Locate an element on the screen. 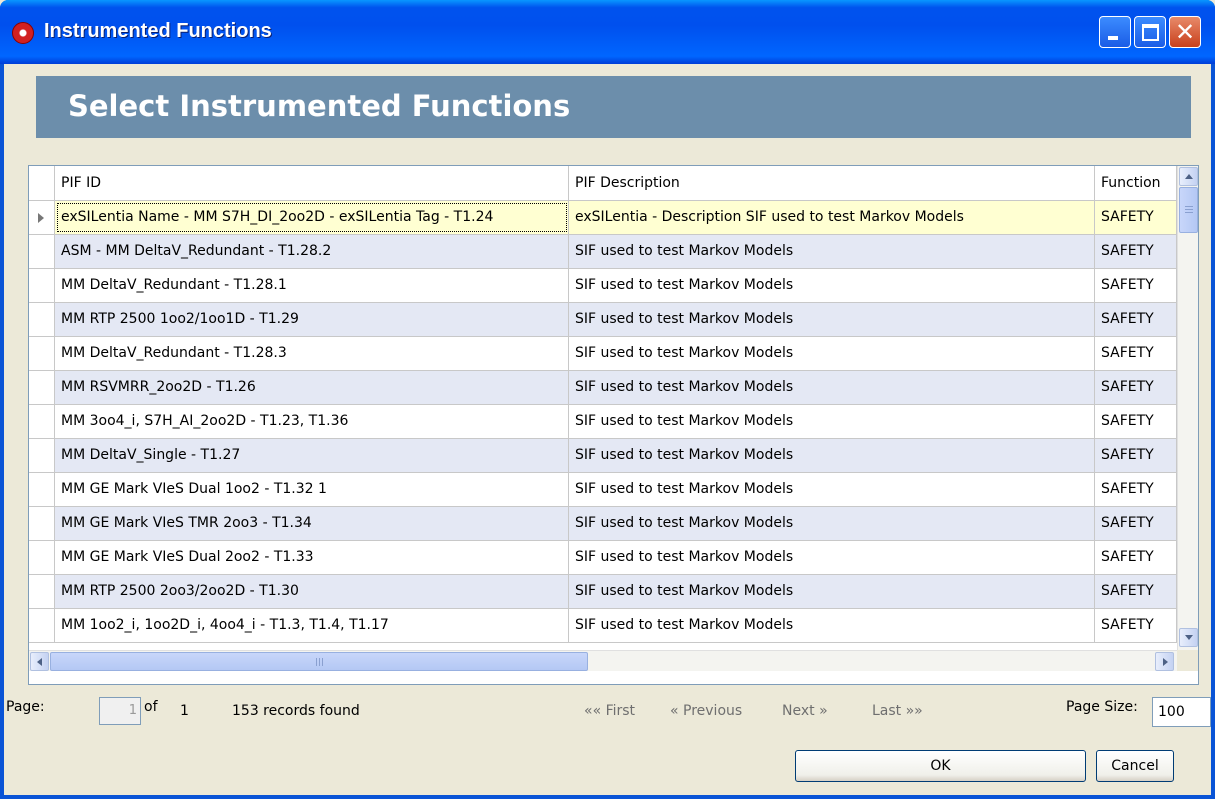 The width and height of the screenshot is (1215, 799). pif-id-cell: MM RTP 2500 1oo2/1oo1D - T1.29 is located at coordinates (312, 319).